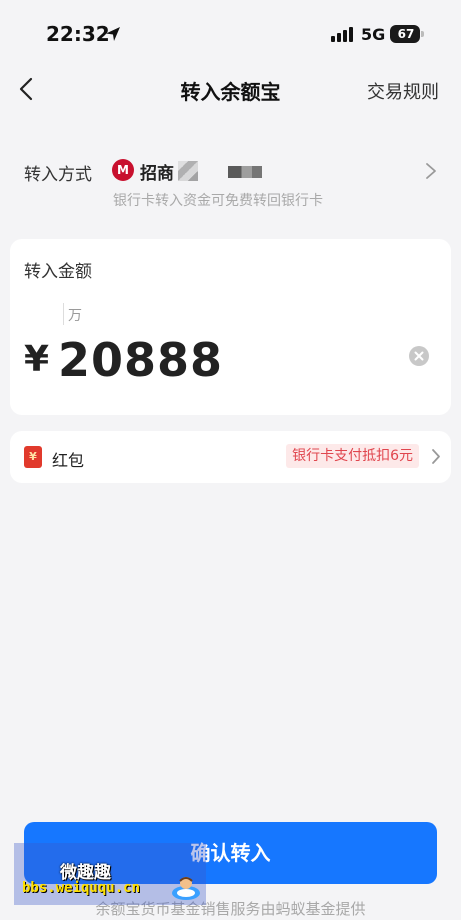 The image size is (461, 920). I want to click on status-time: 22:32, so click(78, 34).